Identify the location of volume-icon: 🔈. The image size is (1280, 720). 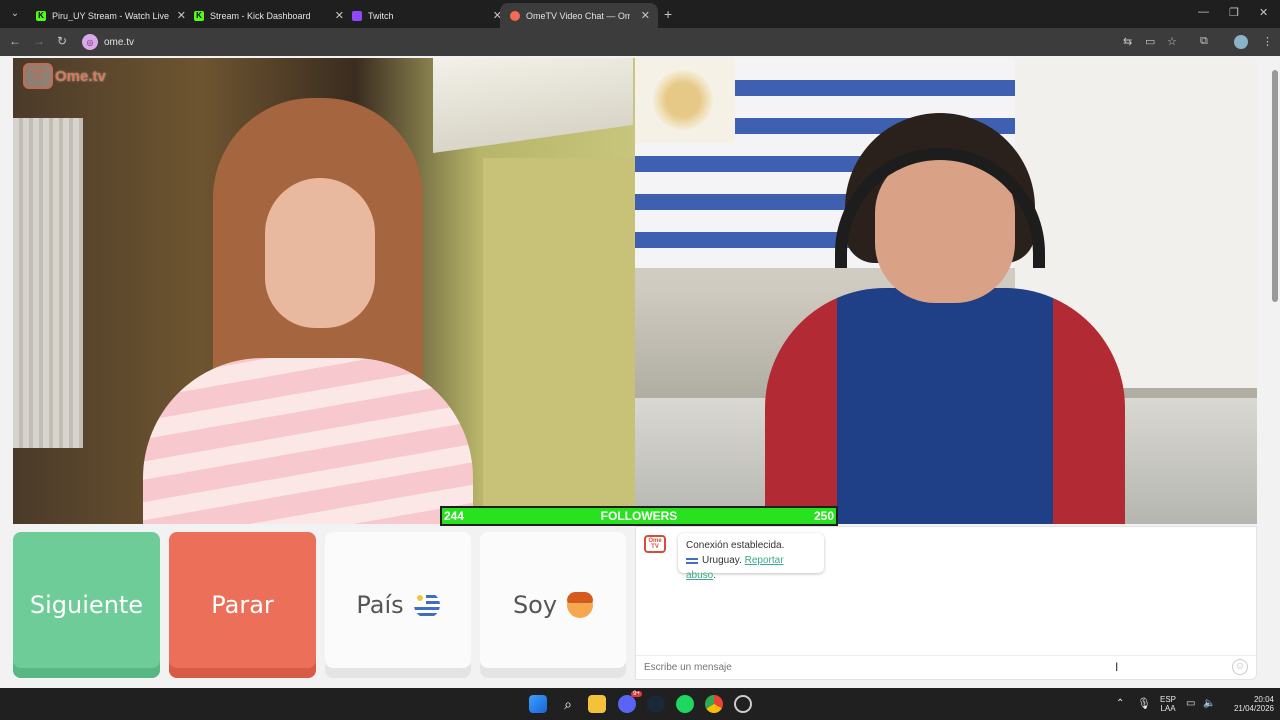
(1209, 704).